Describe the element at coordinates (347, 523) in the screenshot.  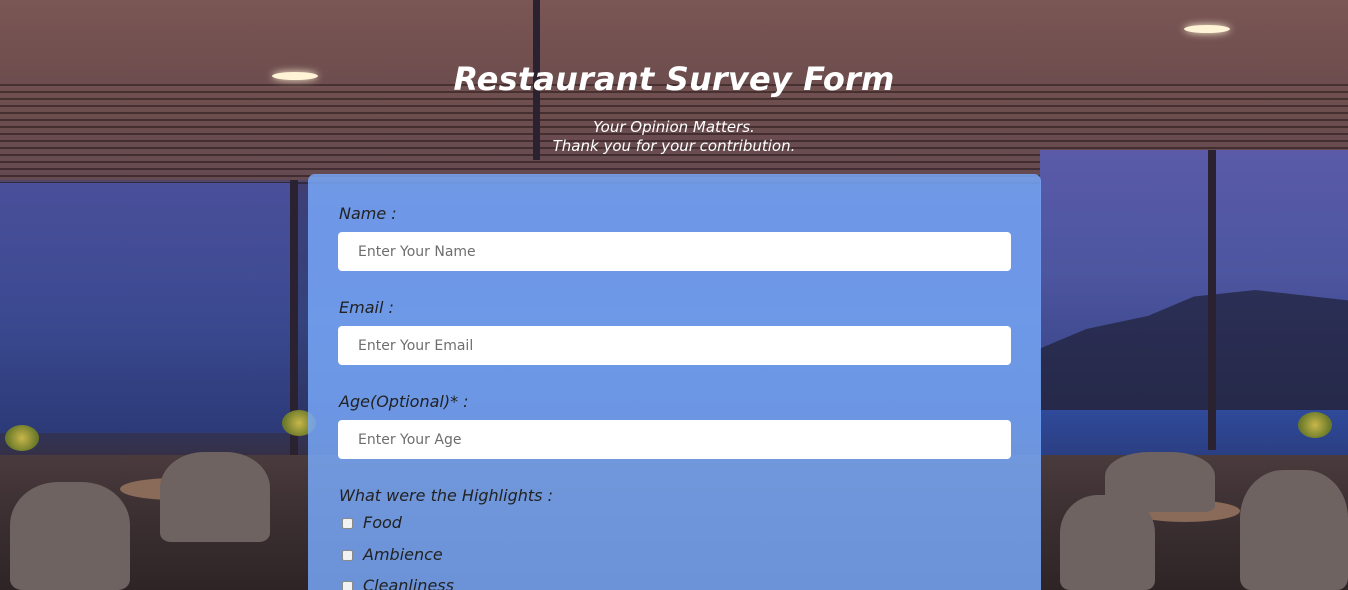
I see `food-checkbox` at that location.